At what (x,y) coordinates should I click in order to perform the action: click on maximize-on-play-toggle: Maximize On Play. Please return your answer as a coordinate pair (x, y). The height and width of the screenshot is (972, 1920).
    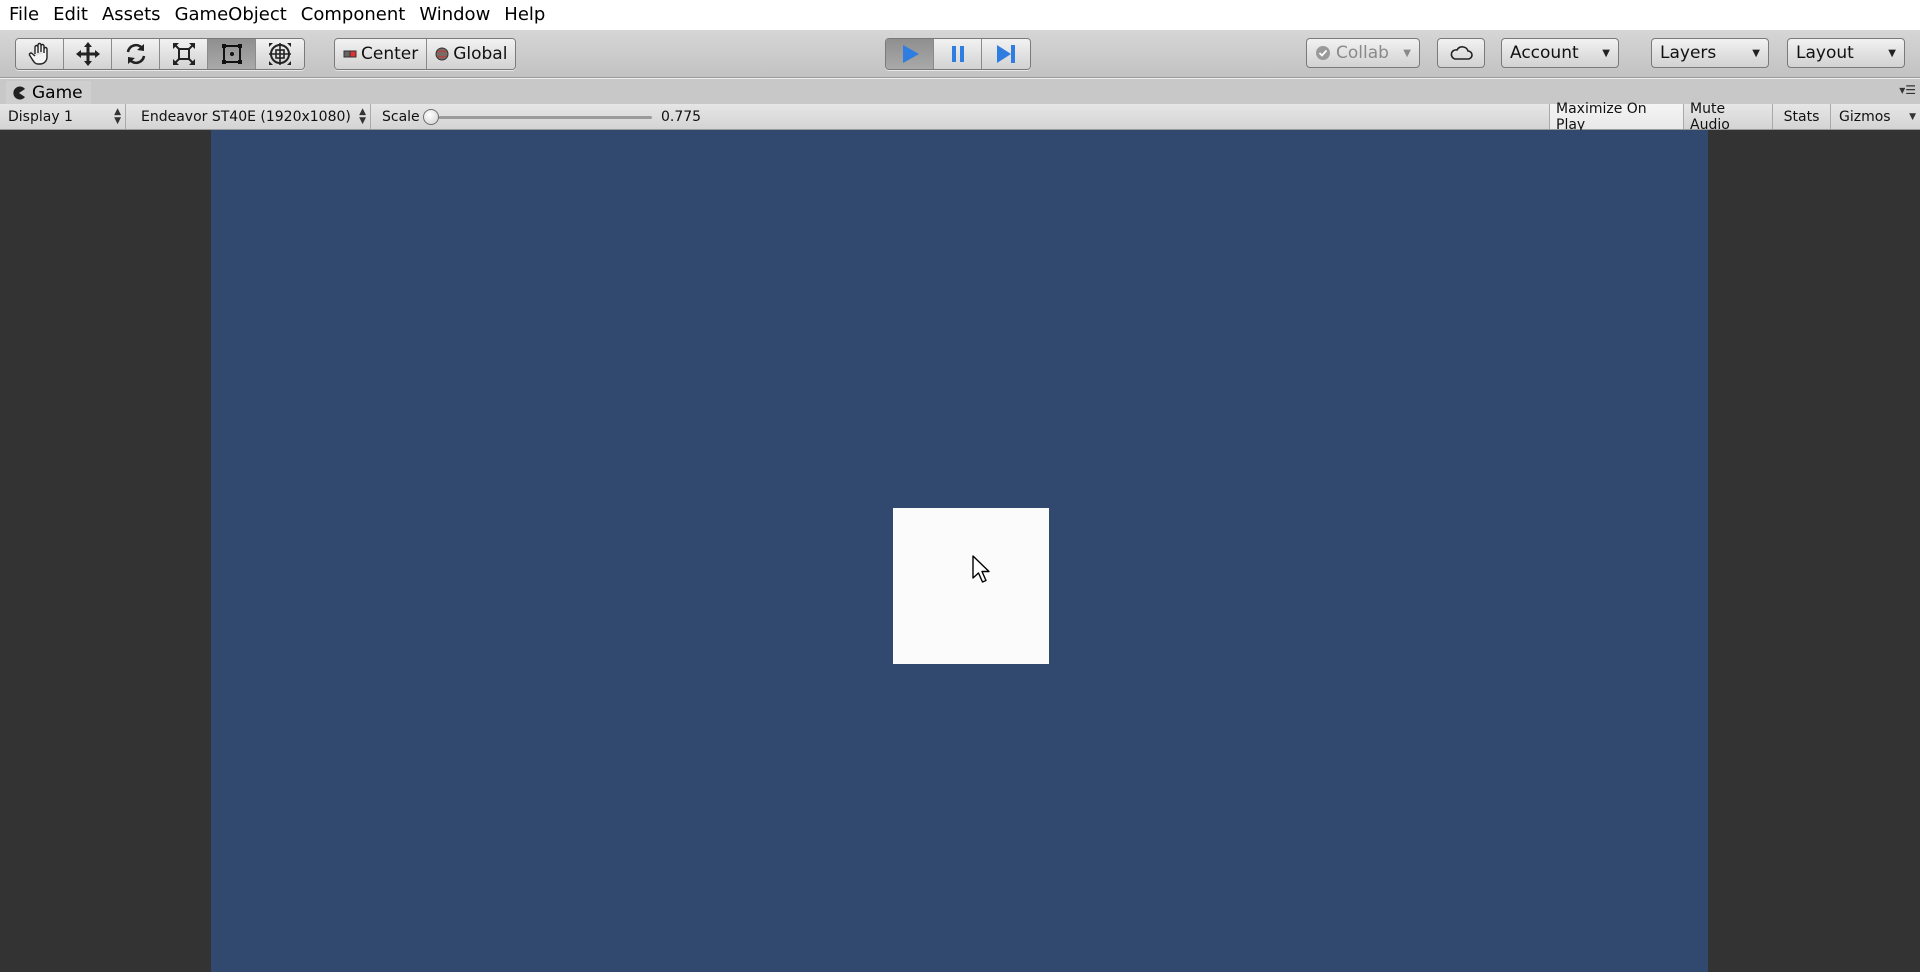
    Looking at the image, I should click on (1616, 117).